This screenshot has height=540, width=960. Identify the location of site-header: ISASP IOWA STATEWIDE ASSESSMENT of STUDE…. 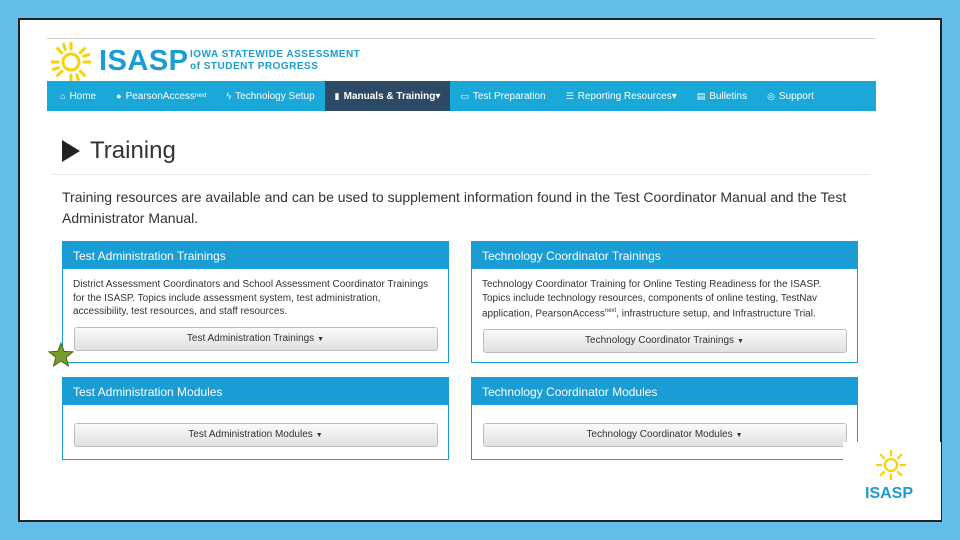
(461, 60).